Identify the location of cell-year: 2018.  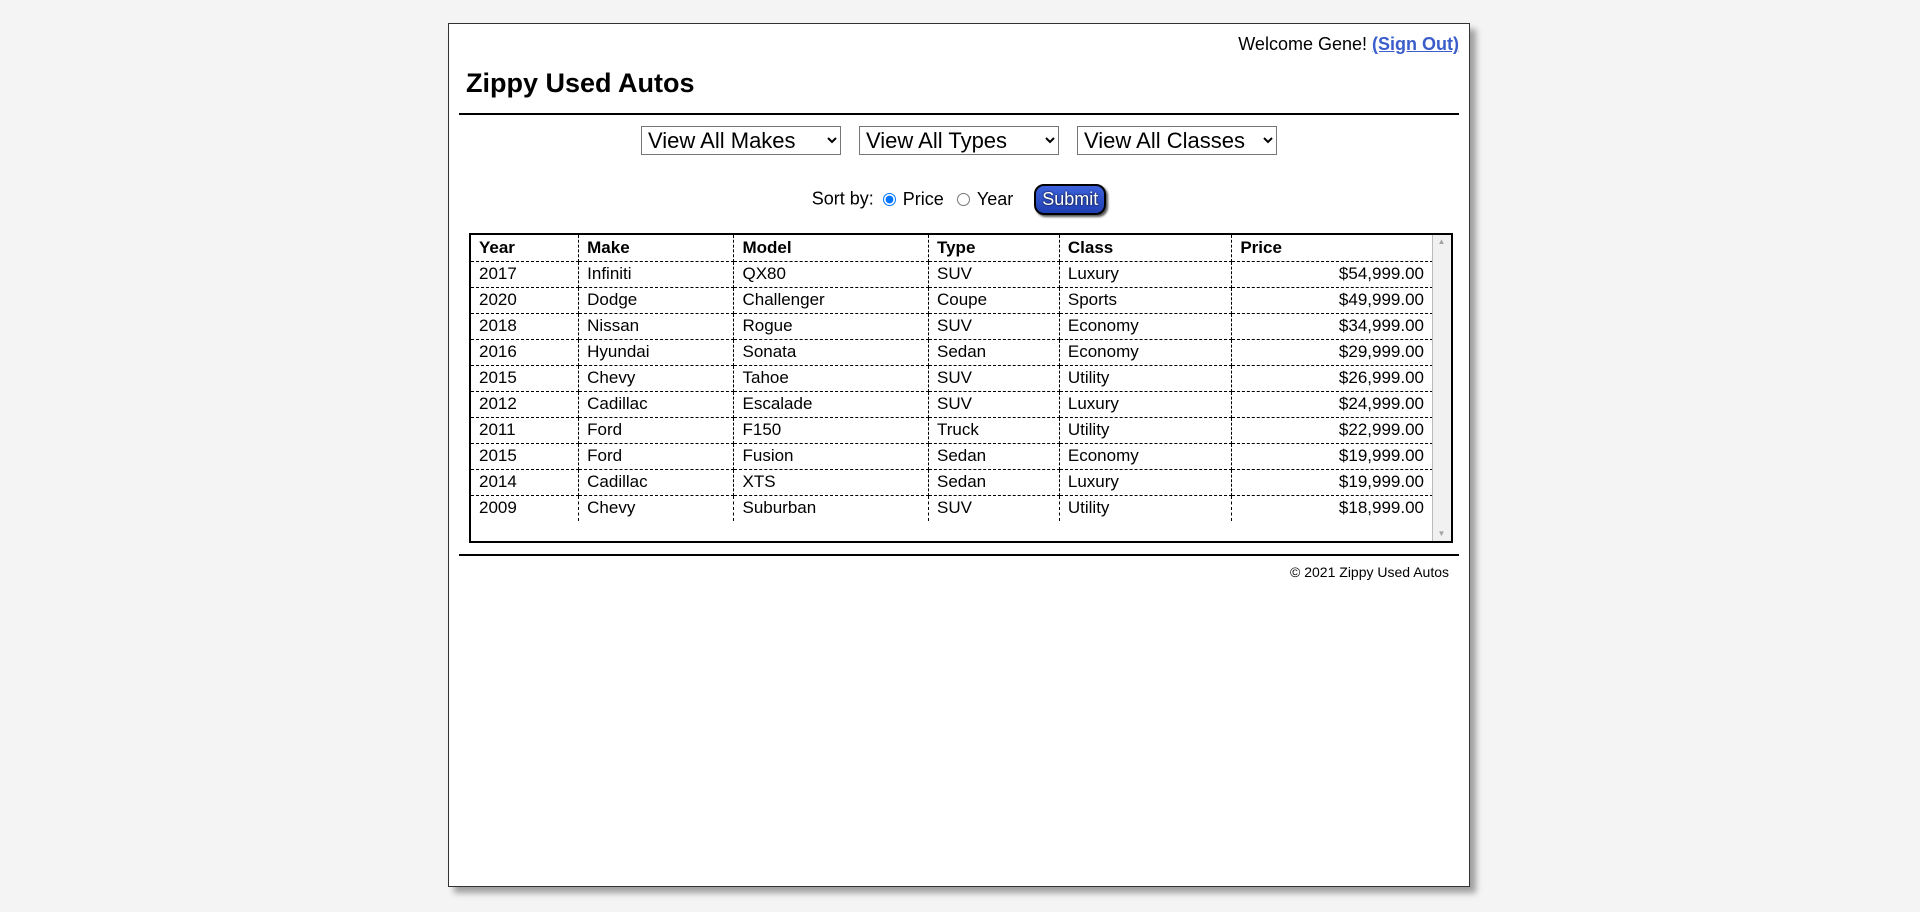
(525, 326).